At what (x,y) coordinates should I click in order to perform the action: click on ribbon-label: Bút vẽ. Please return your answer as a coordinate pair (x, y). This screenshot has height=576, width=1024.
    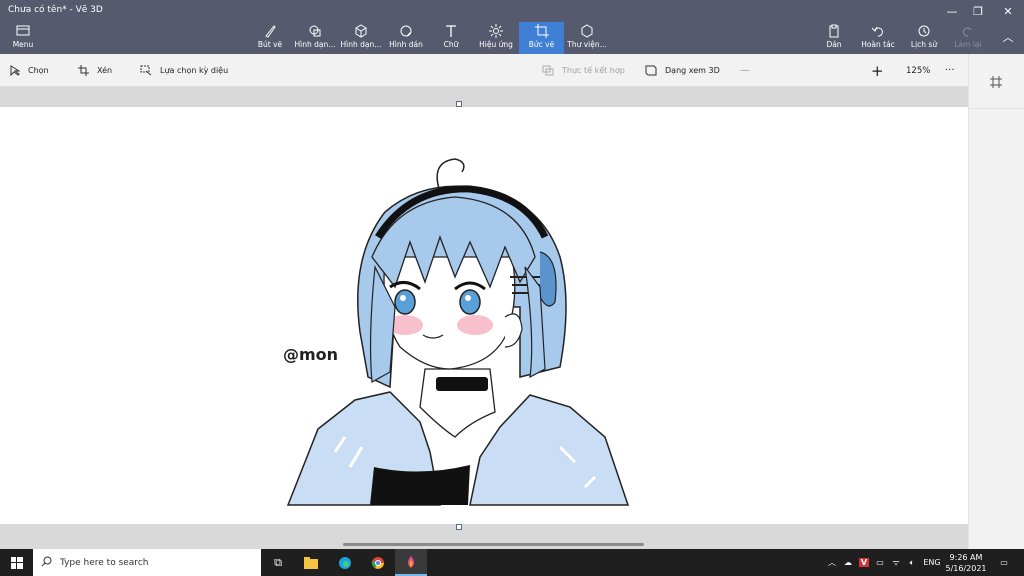
    Looking at the image, I should click on (270, 44).